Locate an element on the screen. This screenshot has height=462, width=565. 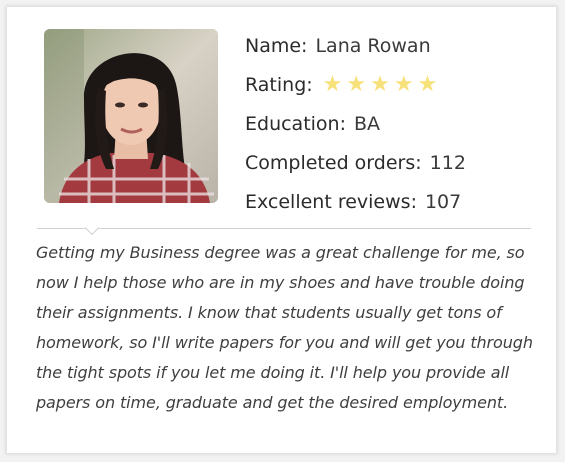
excellent-reviews-label: Excellent reviews: is located at coordinates (331, 202).